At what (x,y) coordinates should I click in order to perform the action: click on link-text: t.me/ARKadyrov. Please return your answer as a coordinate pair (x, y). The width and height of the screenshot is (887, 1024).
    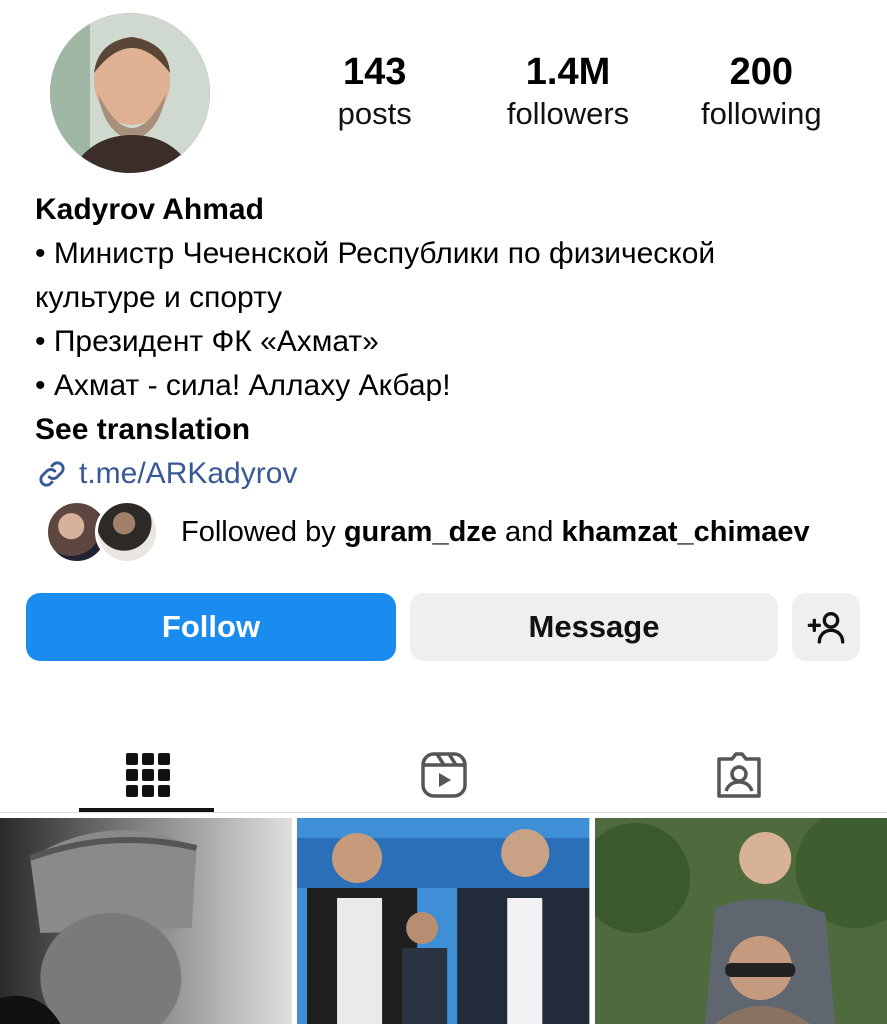
    Looking at the image, I should click on (188, 473).